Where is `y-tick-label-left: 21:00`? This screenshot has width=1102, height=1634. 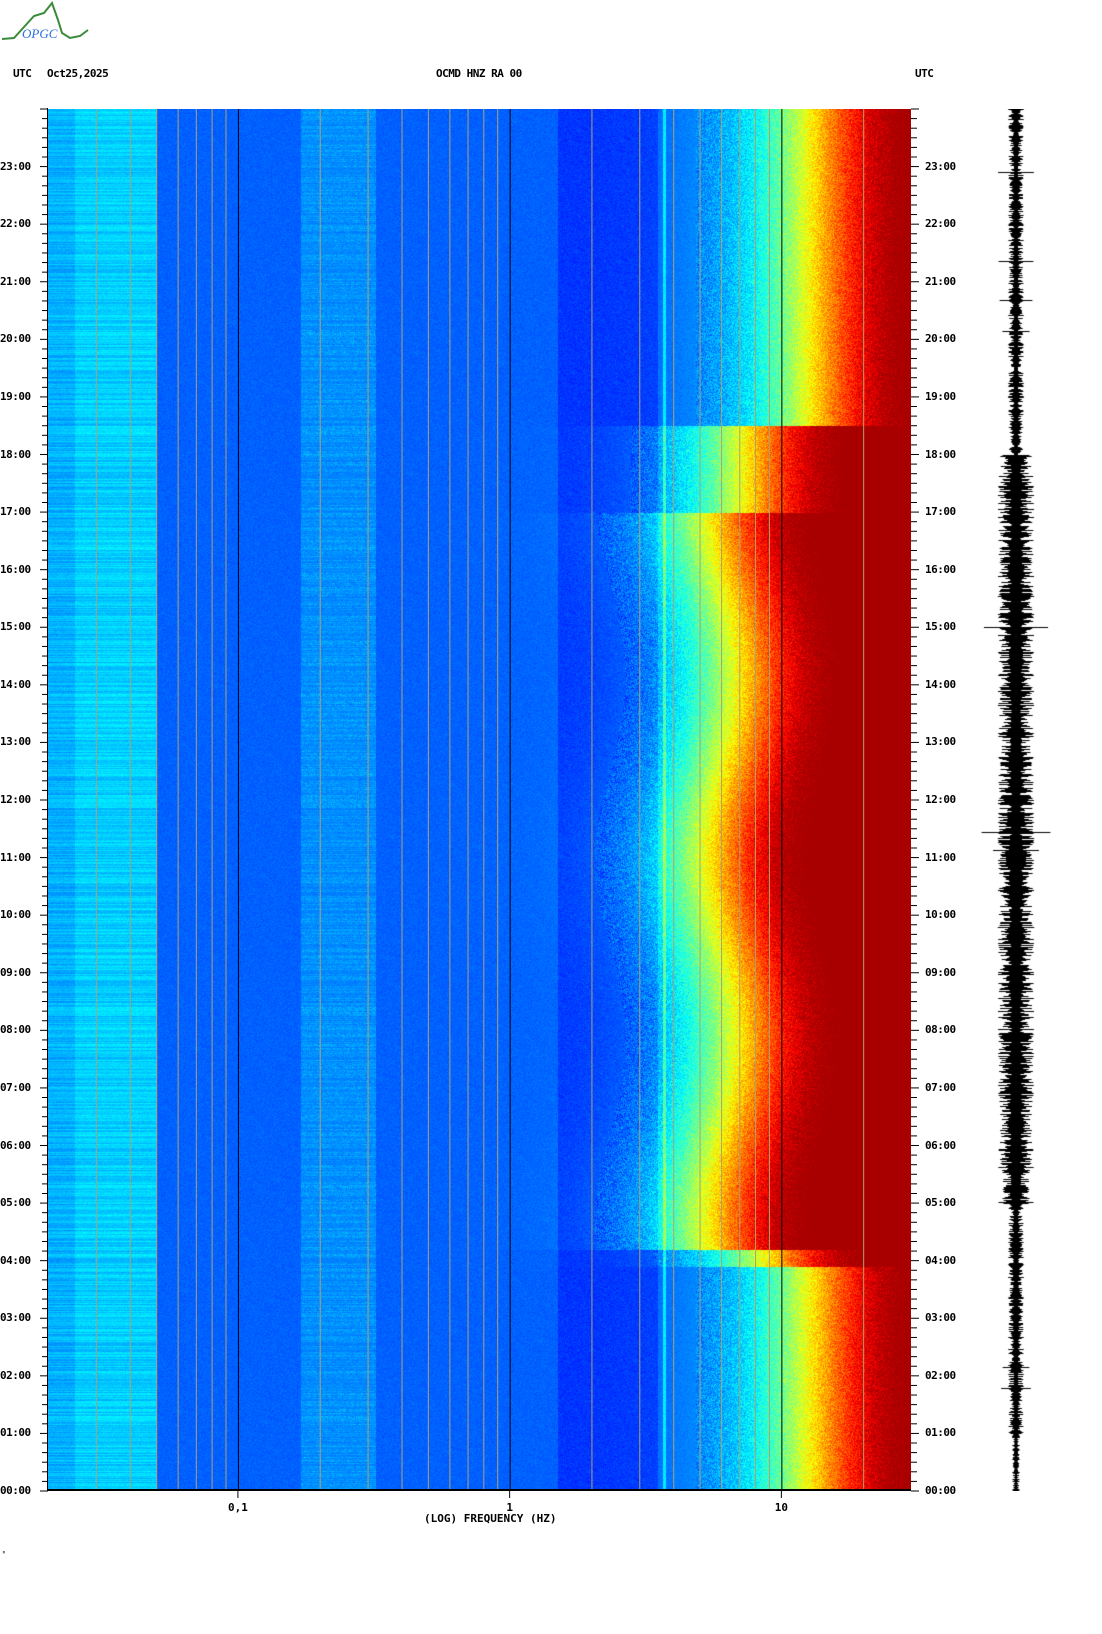 y-tick-label-left: 21:00 is located at coordinates (15, 281).